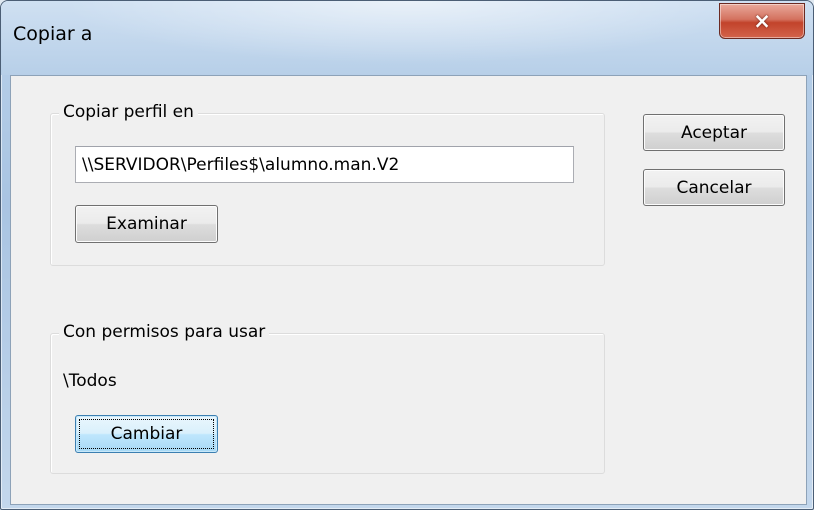 Image resolution: width=814 pixels, height=510 pixels. Describe the element at coordinates (407, 38) in the screenshot. I see `title-bar: Copiar a ×` at that location.